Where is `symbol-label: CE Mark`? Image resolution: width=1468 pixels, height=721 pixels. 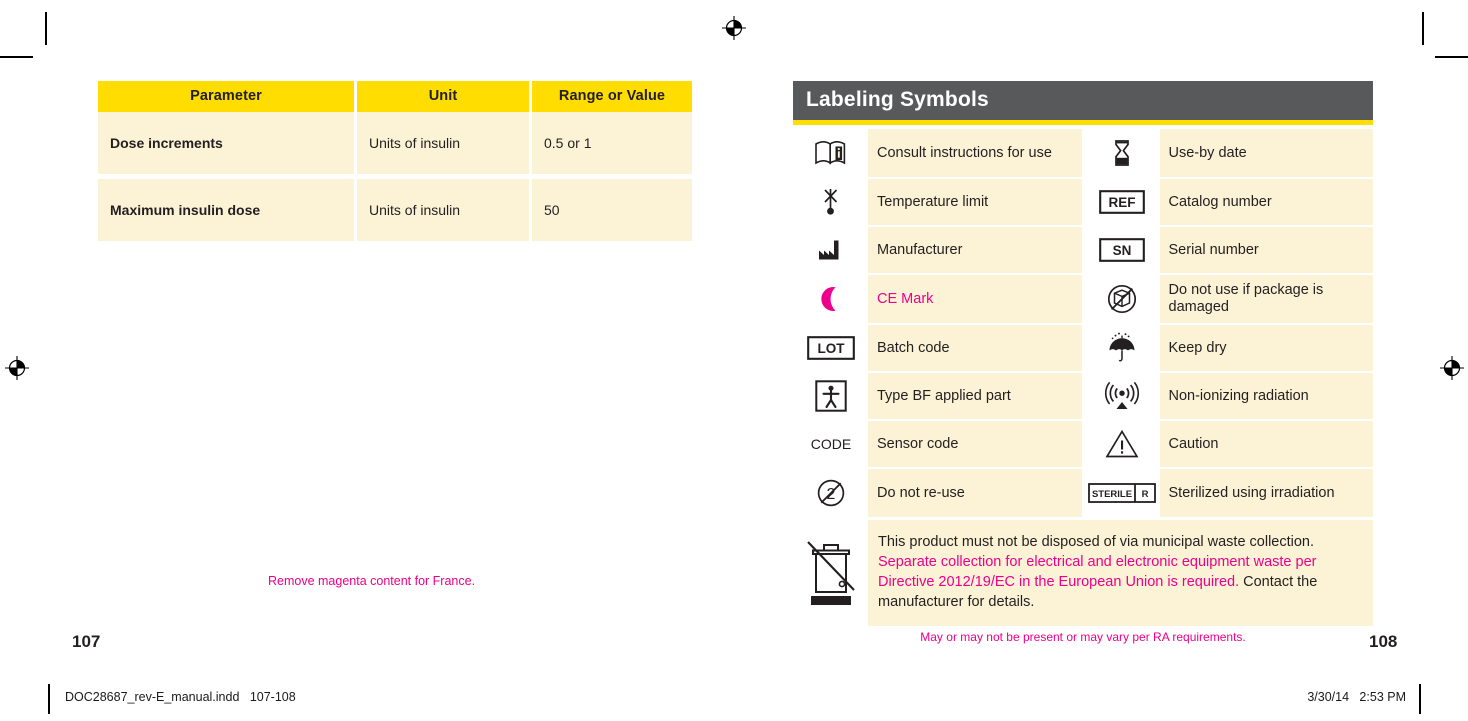 symbol-label: CE Mark is located at coordinates (975, 299).